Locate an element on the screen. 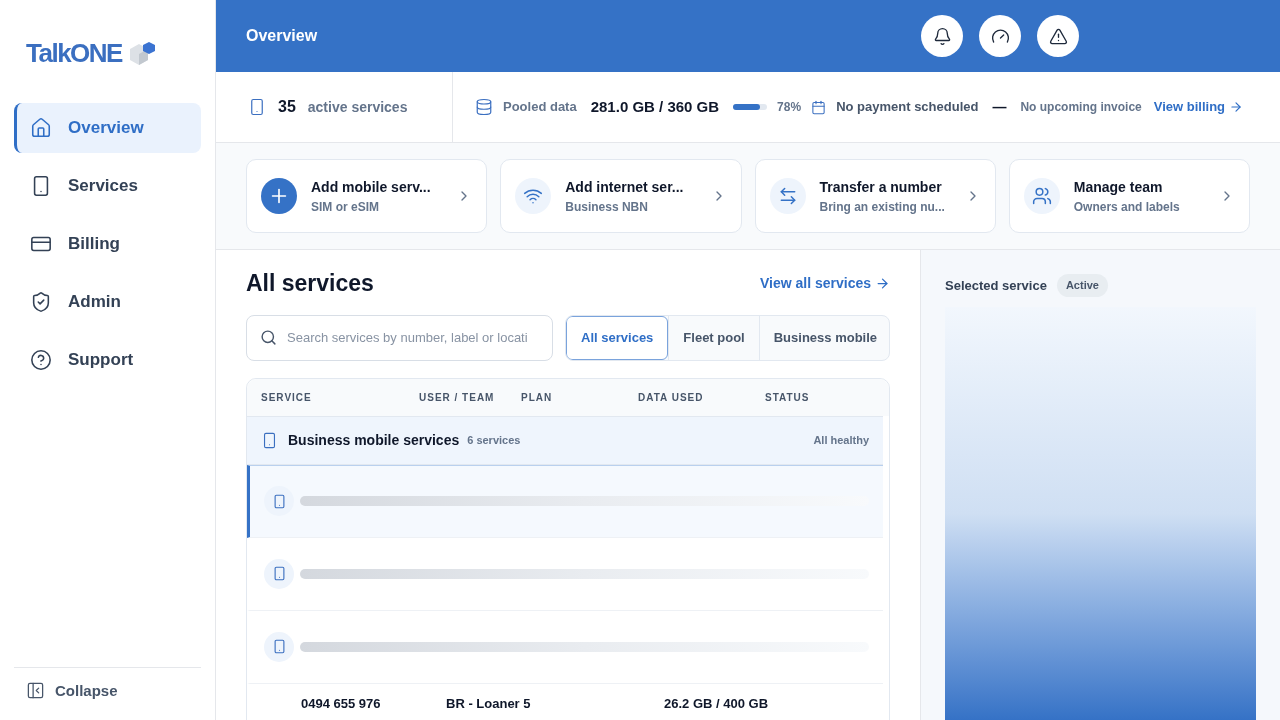 The width and height of the screenshot is (1280, 720). section-title: All services is located at coordinates (310, 283).